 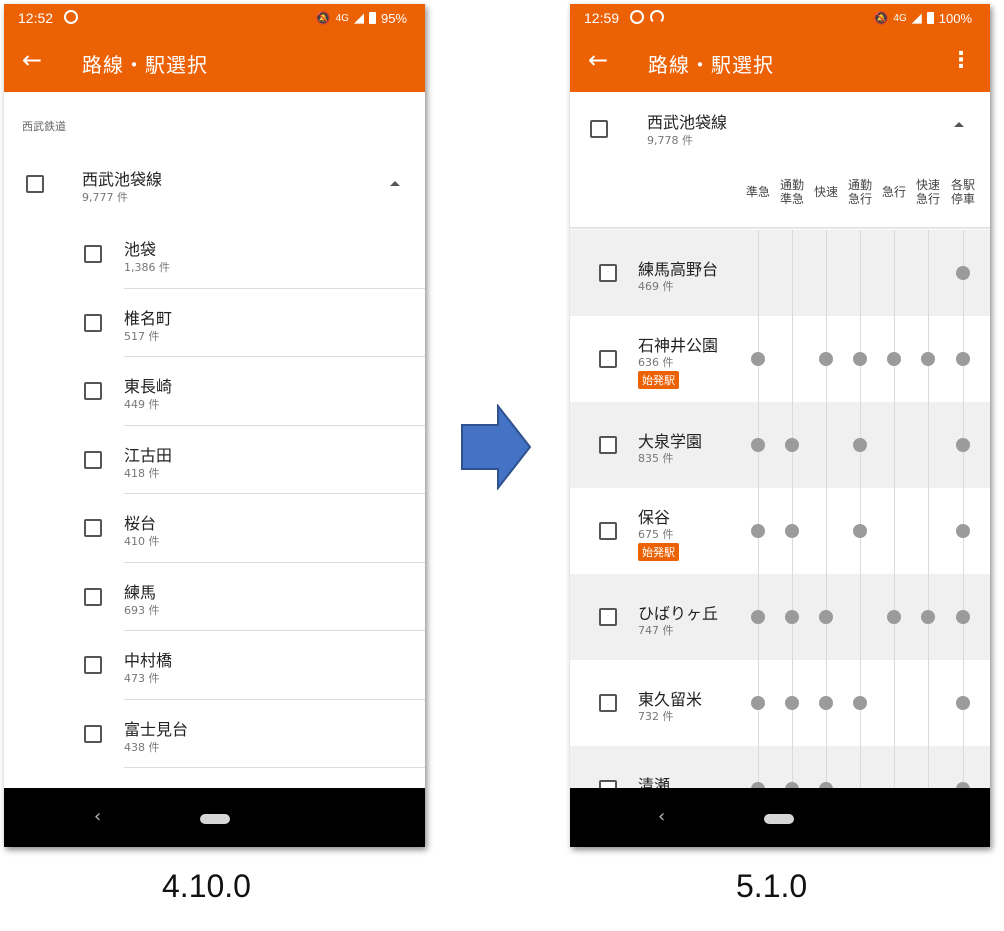 I want to click on table-row: 大泉学園 835 件, so click(x=780, y=445).